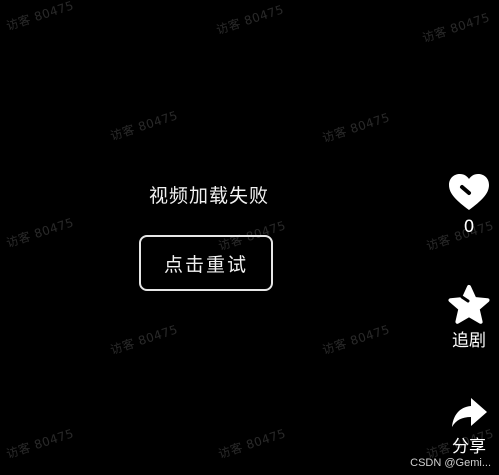 This screenshot has height=475, width=499. Describe the element at coordinates (469, 192) in the screenshot. I see `heart-icon` at that location.